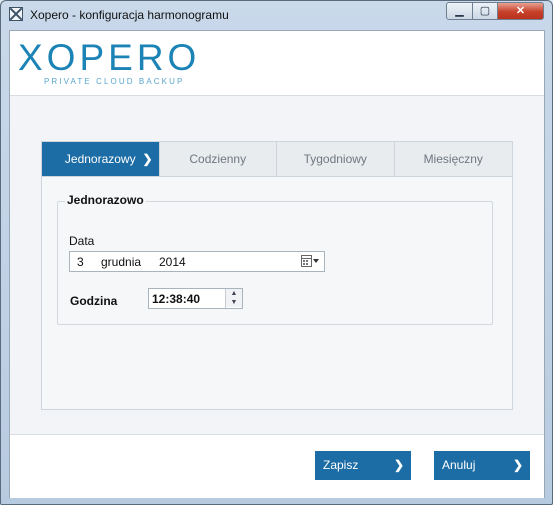 This screenshot has height=505, width=553. I want to click on maximize-button: ▢, so click(485, 11).